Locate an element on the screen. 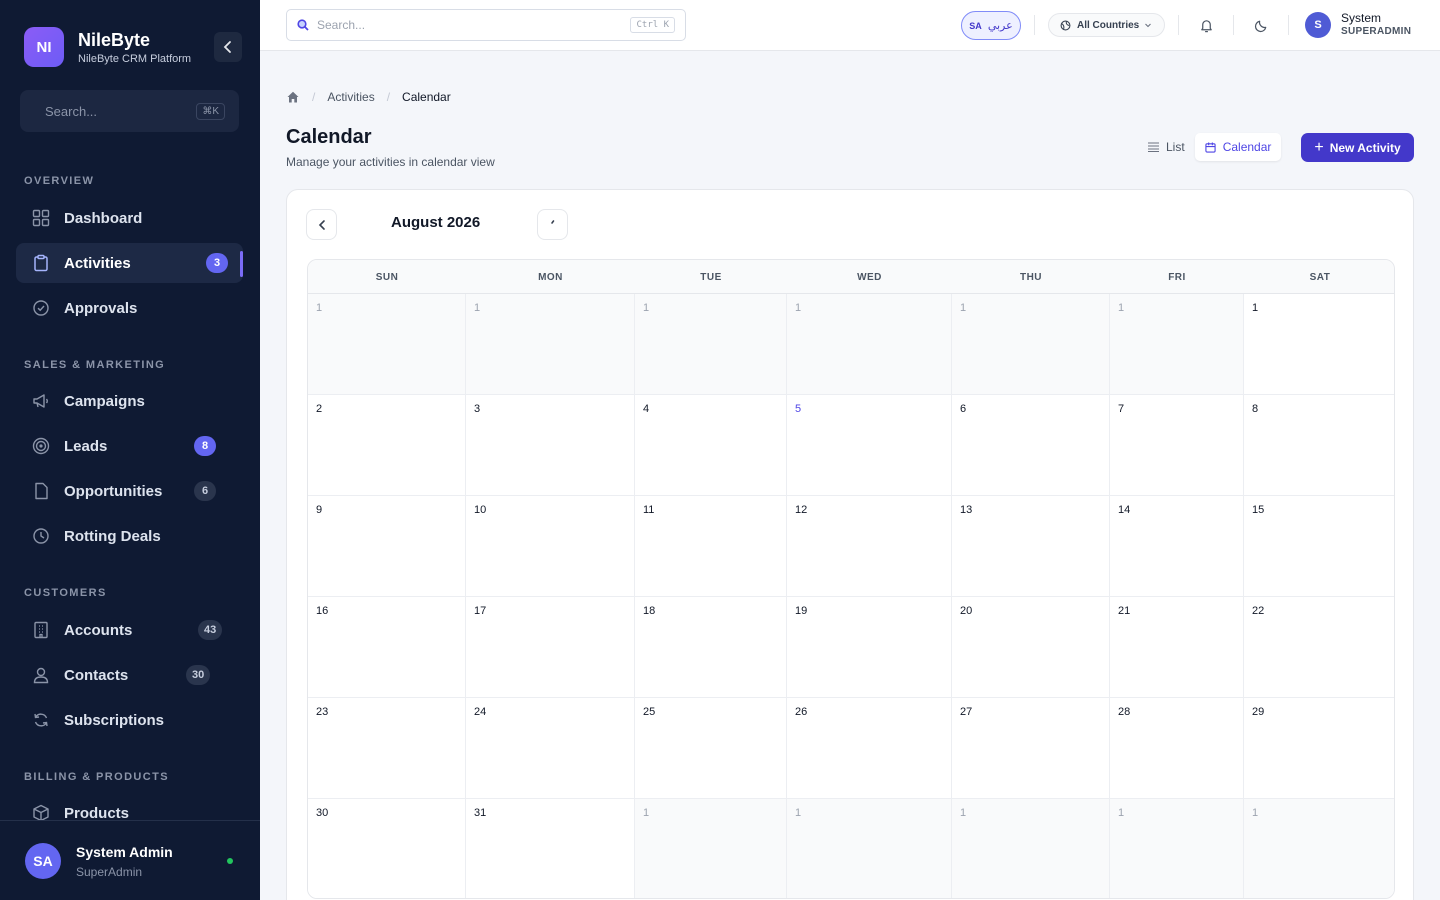 The height and width of the screenshot is (900, 1440). count-badge: 30 is located at coordinates (198, 675).